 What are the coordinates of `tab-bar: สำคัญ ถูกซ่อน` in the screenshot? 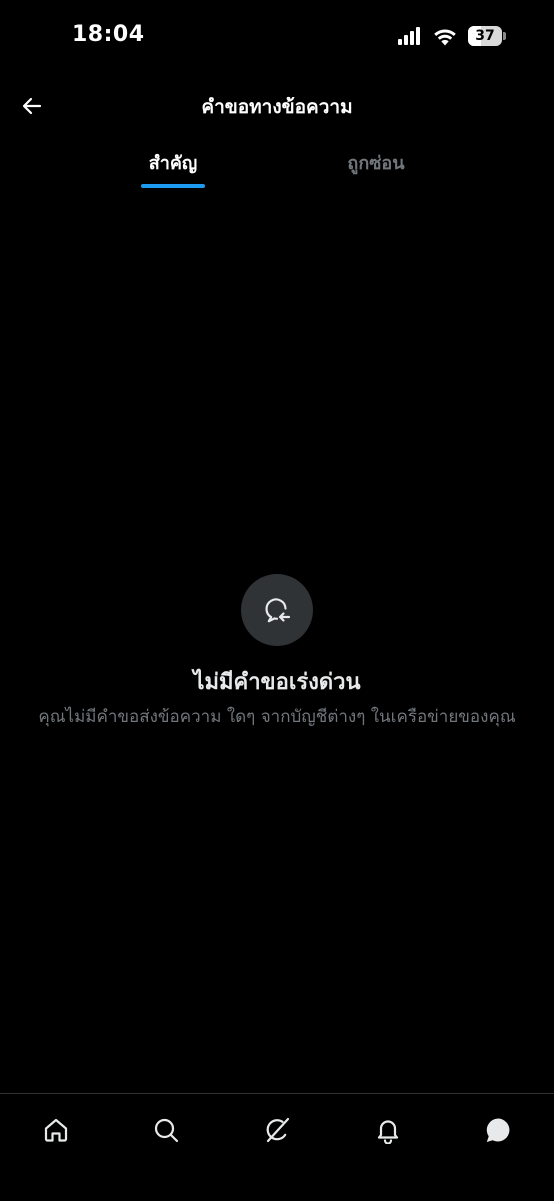 It's located at (277, 165).